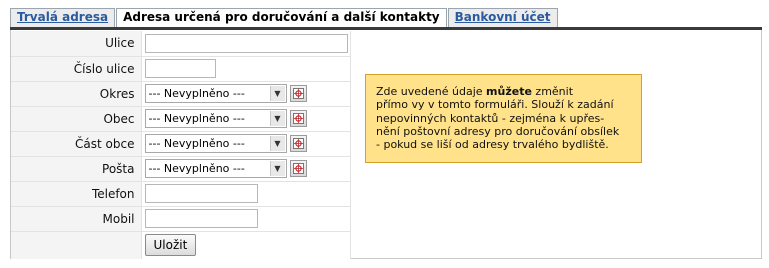  Describe the element at coordinates (196, 143) in the screenshot. I see `cast-obce-select-value: --- Nevyplněno ---` at that location.